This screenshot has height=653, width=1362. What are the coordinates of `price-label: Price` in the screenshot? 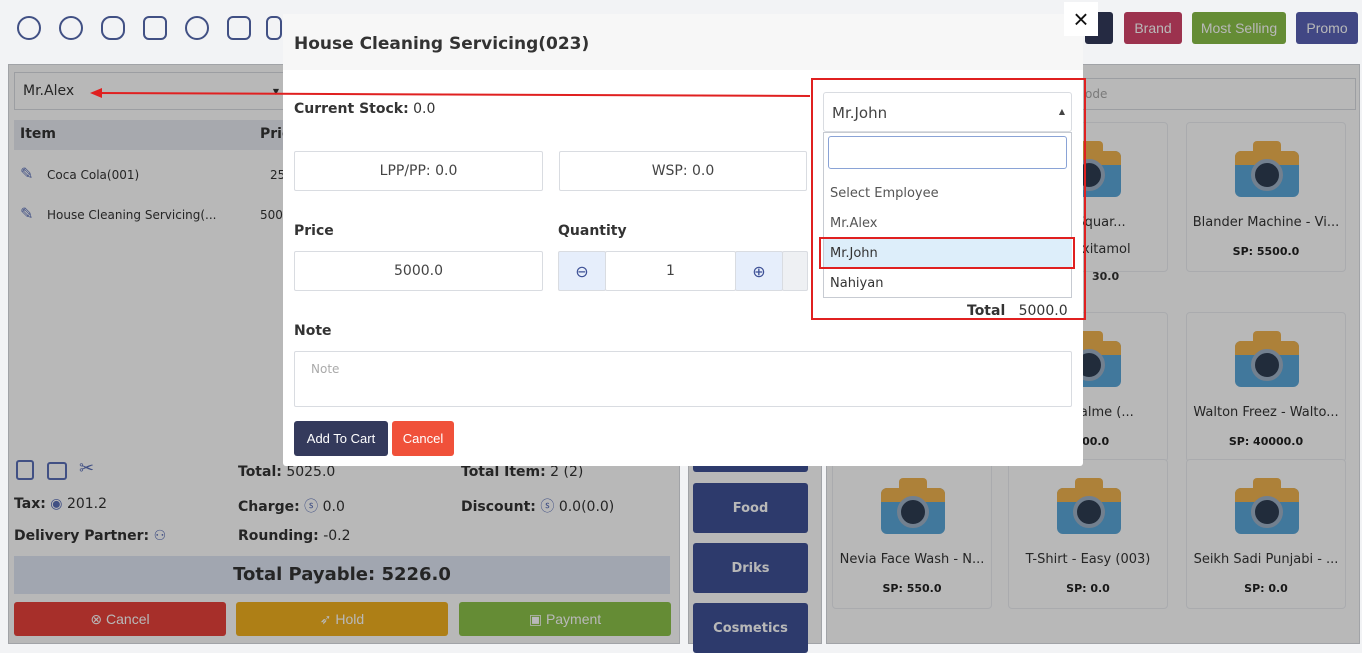 It's located at (314, 231).